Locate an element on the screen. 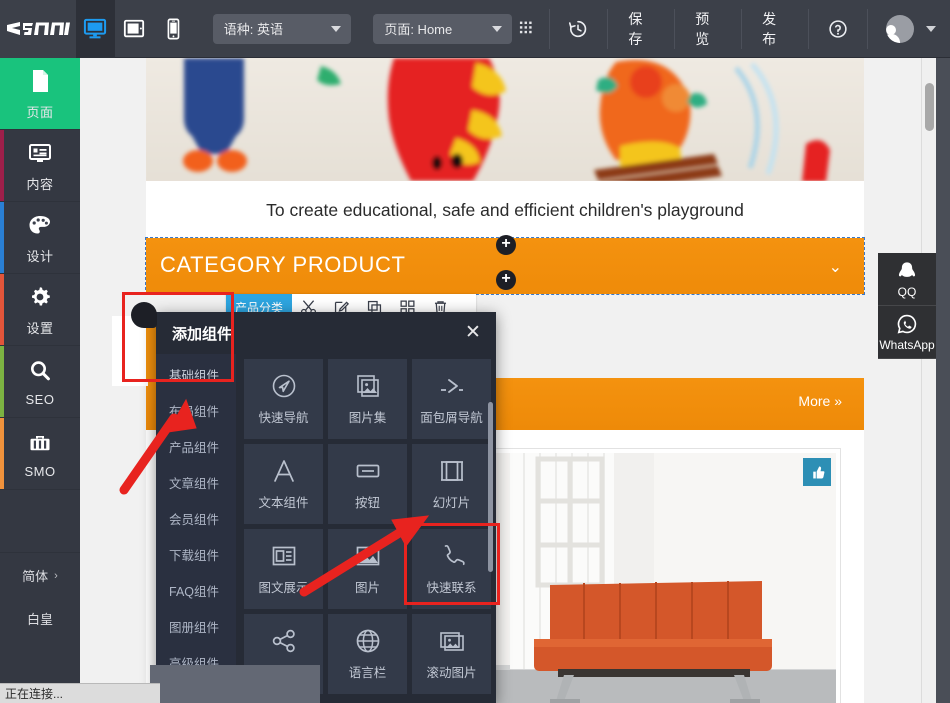 The height and width of the screenshot is (703, 950). language-select-value: 语种: 英语 is located at coordinates (253, 29).